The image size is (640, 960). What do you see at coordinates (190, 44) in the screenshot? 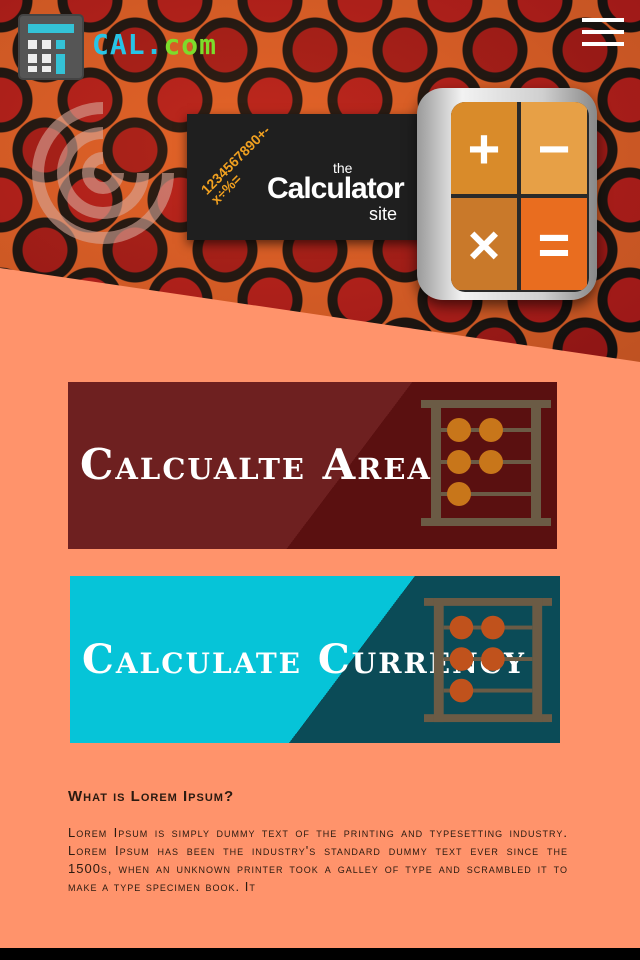
I see `logo-suffix: com` at bounding box center [190, 44].